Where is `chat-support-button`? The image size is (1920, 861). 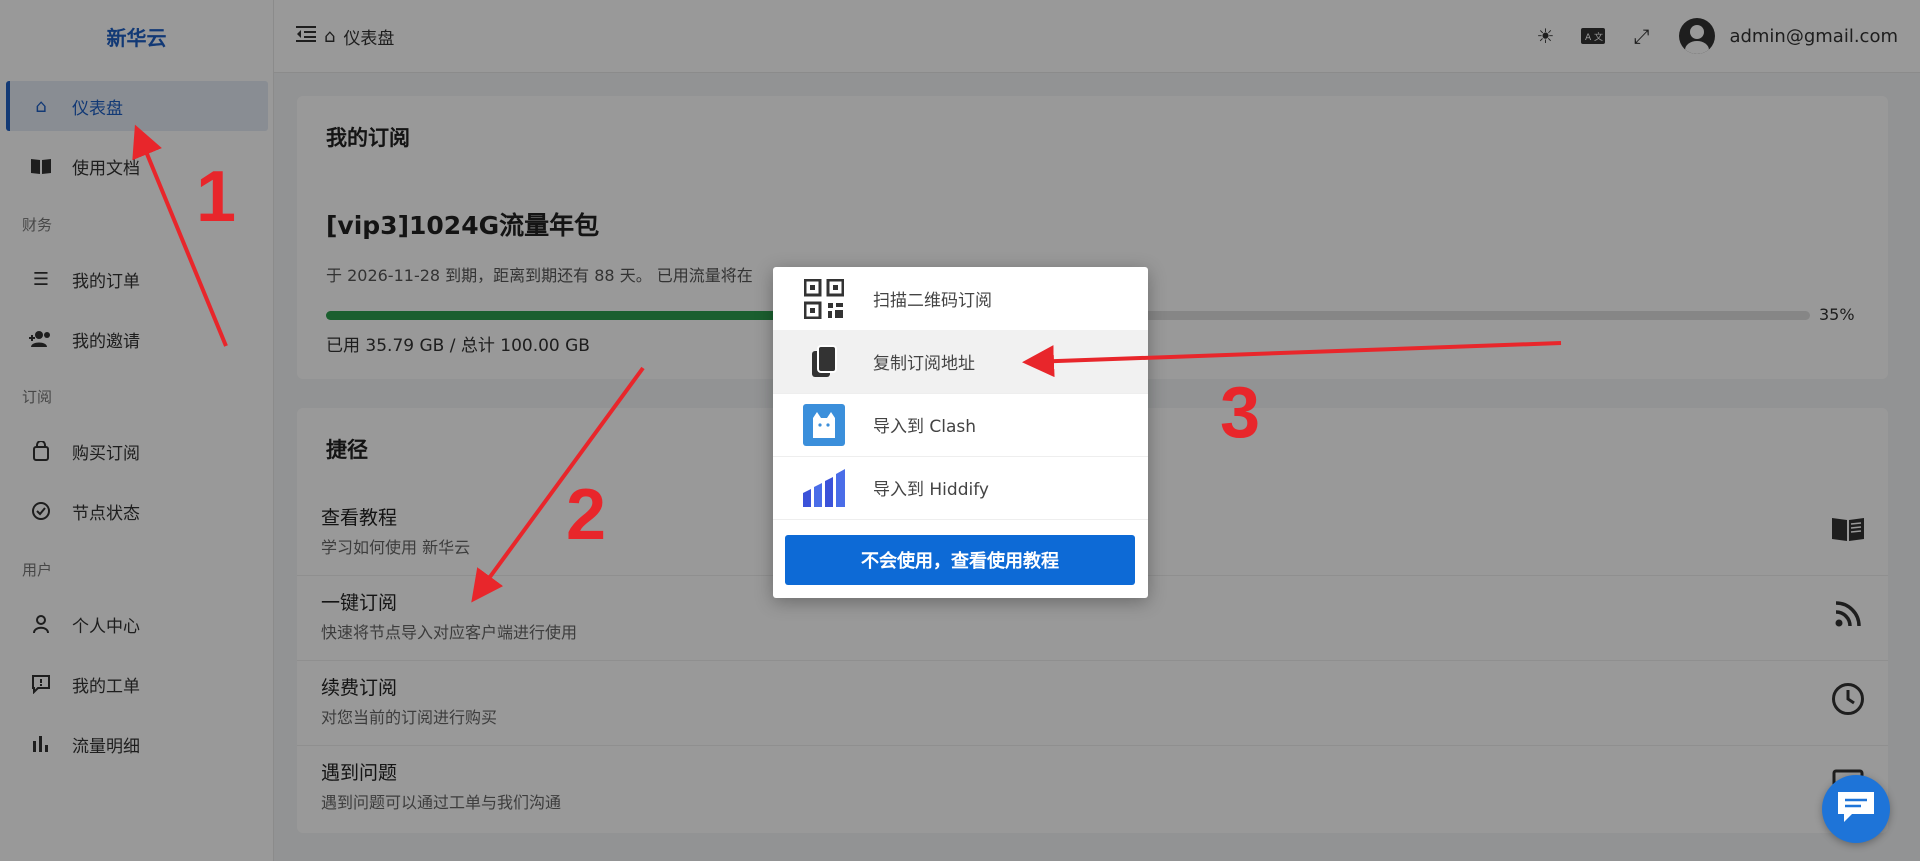 chat-support-button is located at coordinates (1856, 809).